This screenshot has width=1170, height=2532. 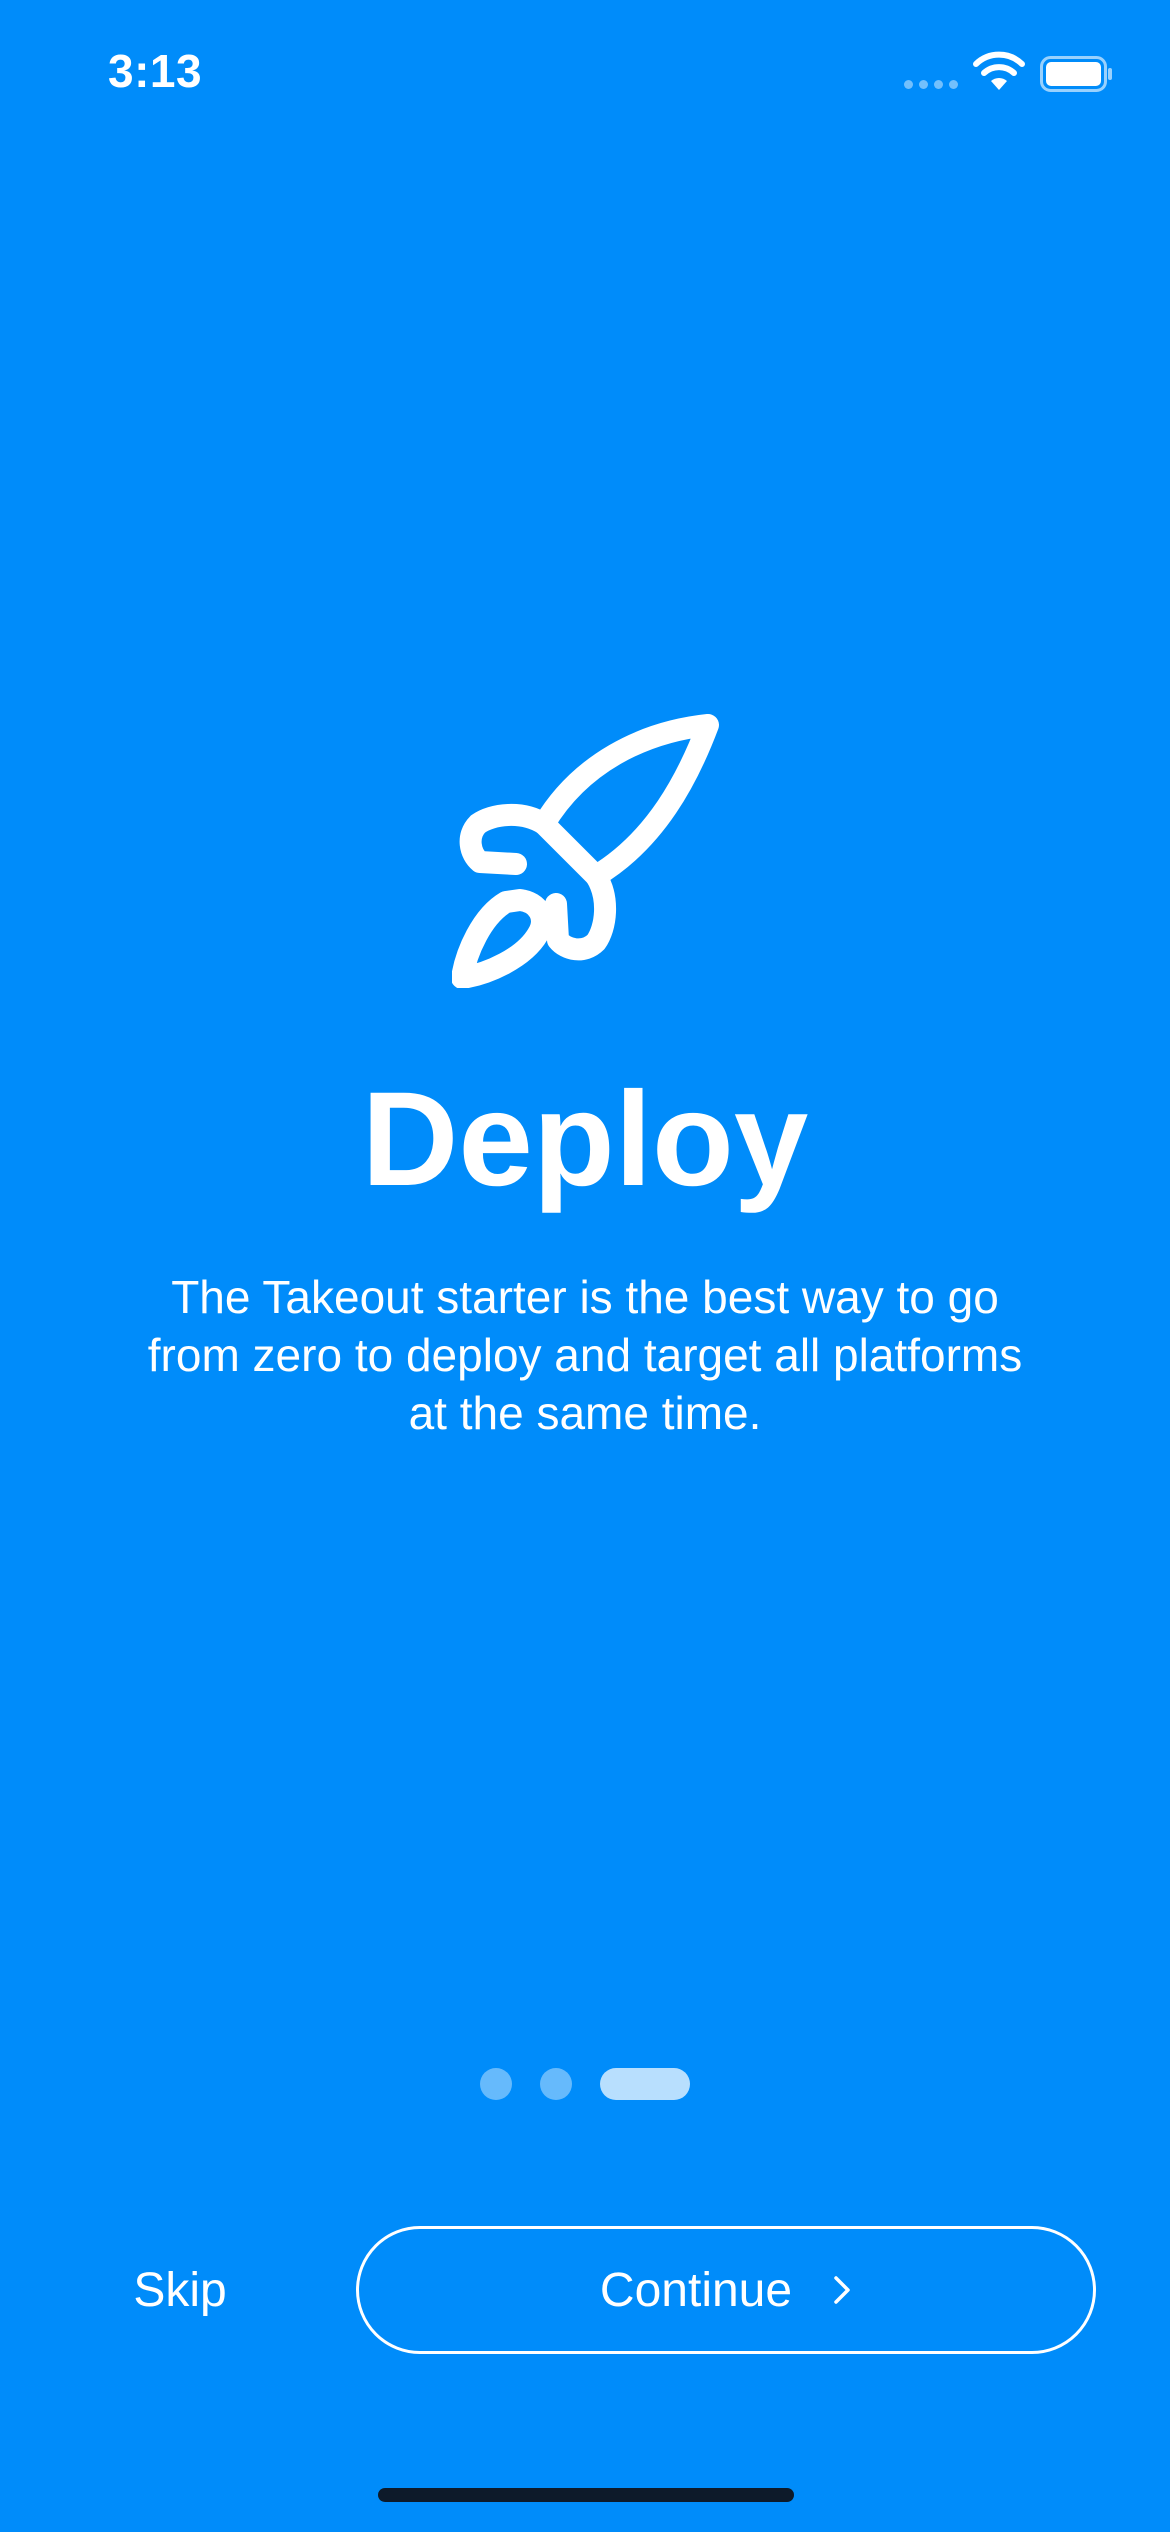 What do you see at coordinates (586, 2495) in the screenshot?
I see `home-indicator` at bounding box center [586, 2495].